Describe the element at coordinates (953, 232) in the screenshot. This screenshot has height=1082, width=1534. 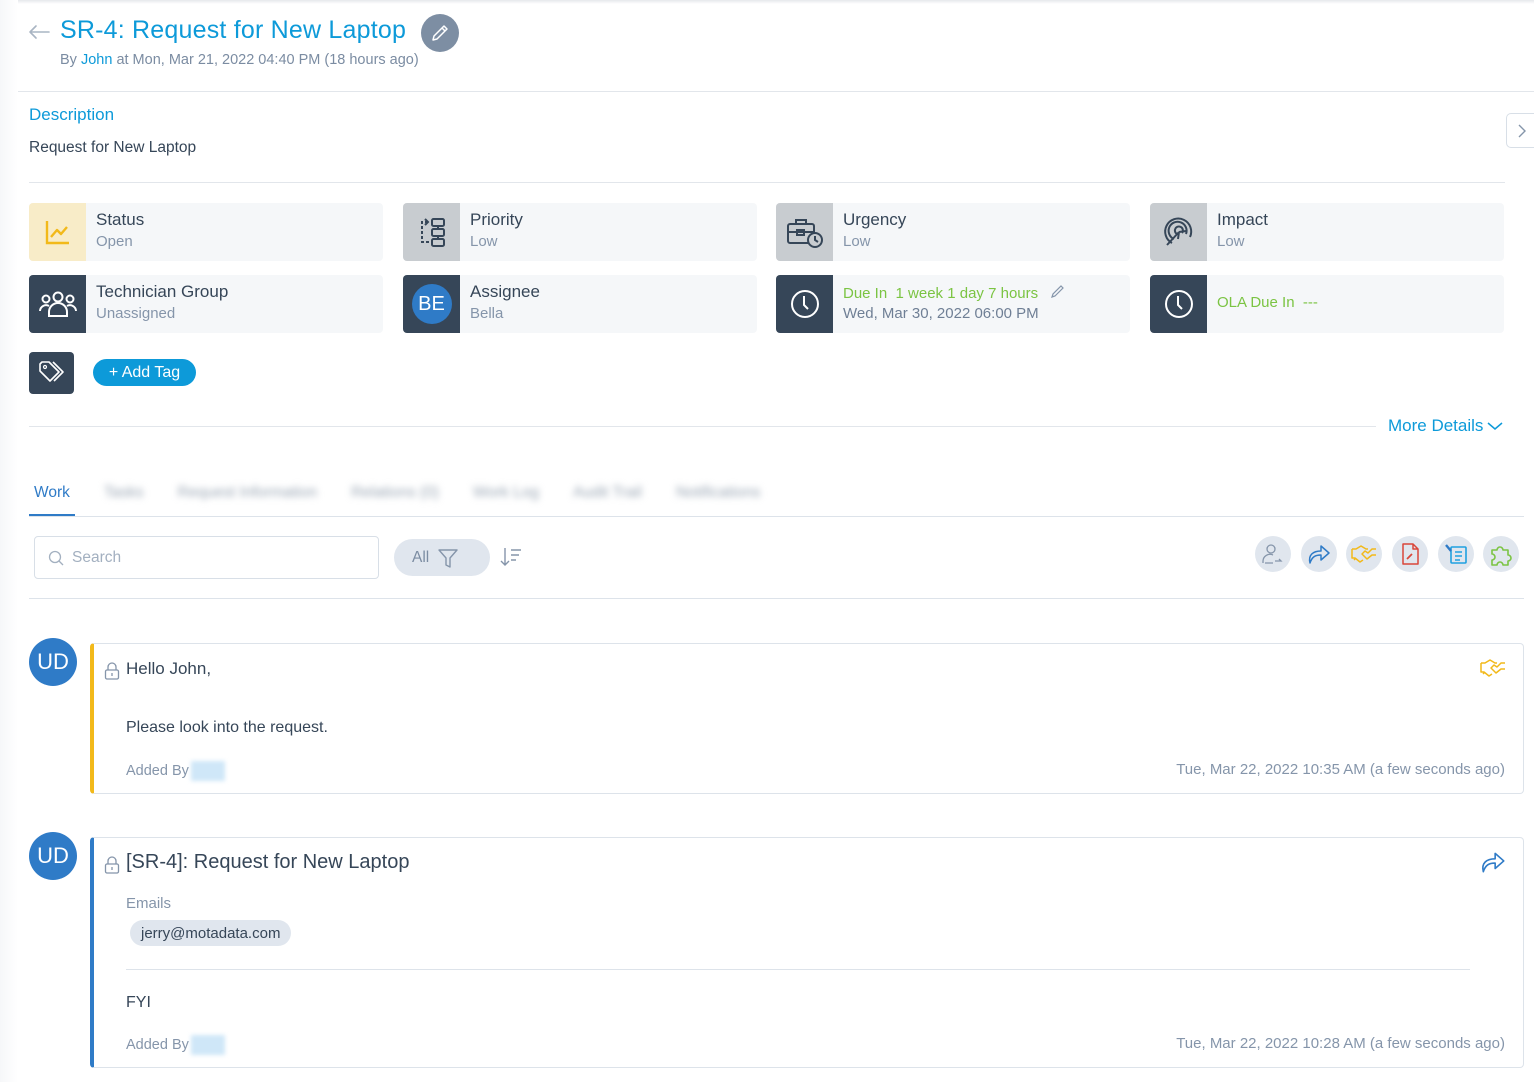
I see `urgency-card: Urgency Low` at that location.